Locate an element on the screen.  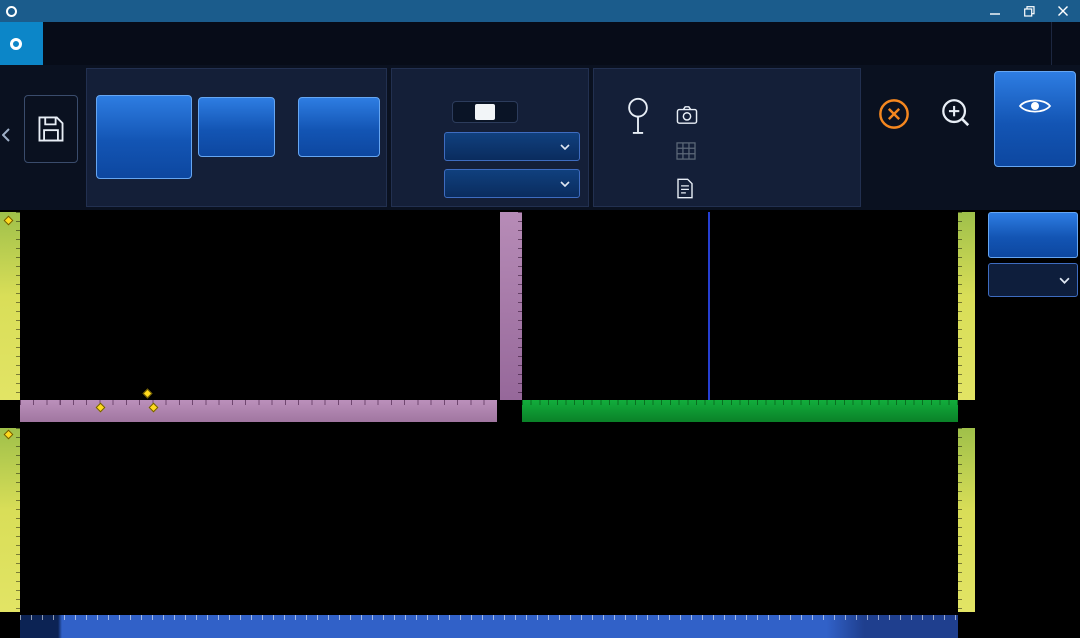
close-icon is located at coordinates (1063, 11).